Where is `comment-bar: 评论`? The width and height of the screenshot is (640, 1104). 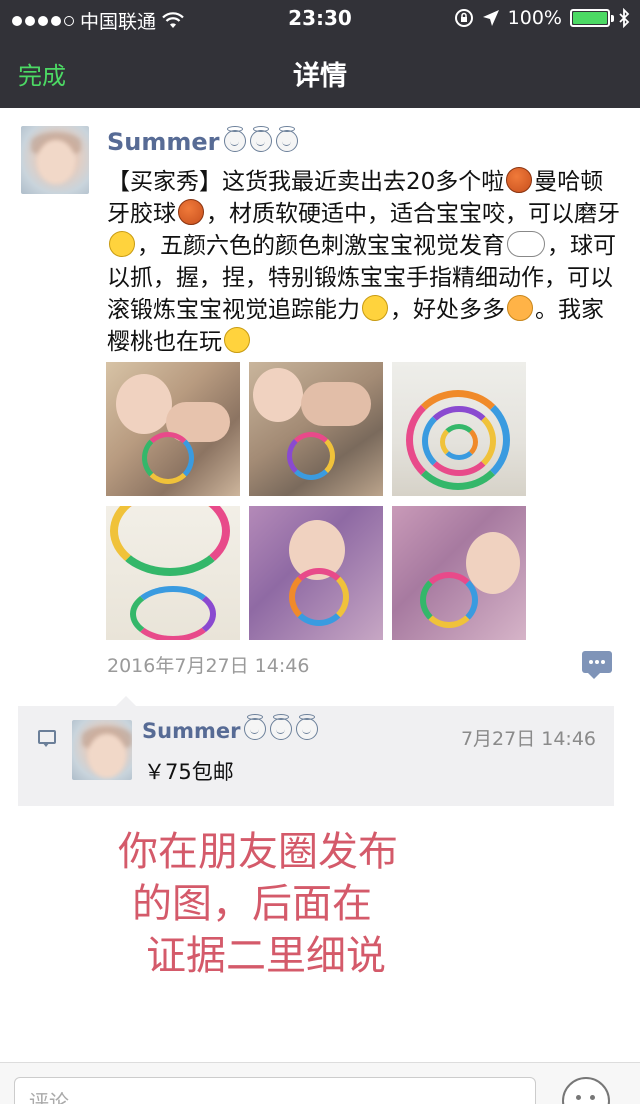 comment-bar: 评论 is located at coordinates (320, 1083).